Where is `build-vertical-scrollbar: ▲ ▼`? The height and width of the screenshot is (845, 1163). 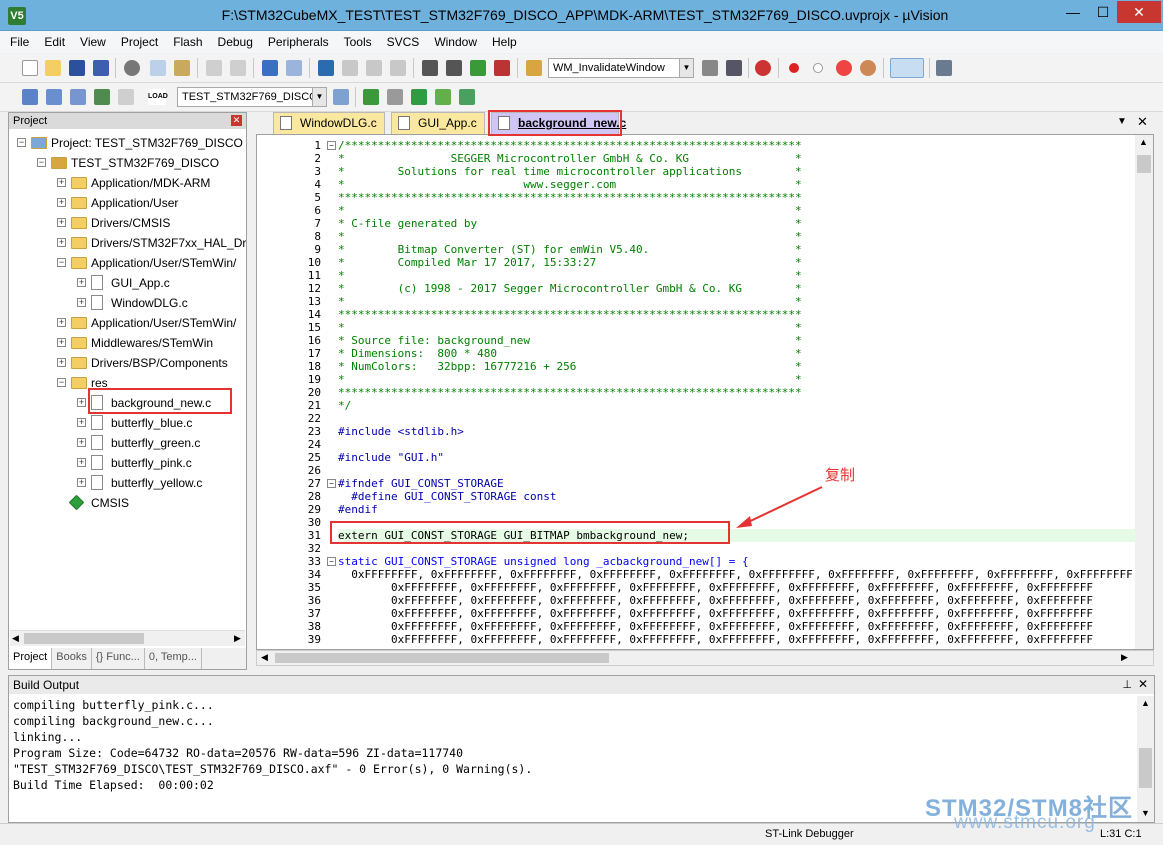 build-vertical-scrollbar: ▲ ▼ is located at coordinates (1145, 759).